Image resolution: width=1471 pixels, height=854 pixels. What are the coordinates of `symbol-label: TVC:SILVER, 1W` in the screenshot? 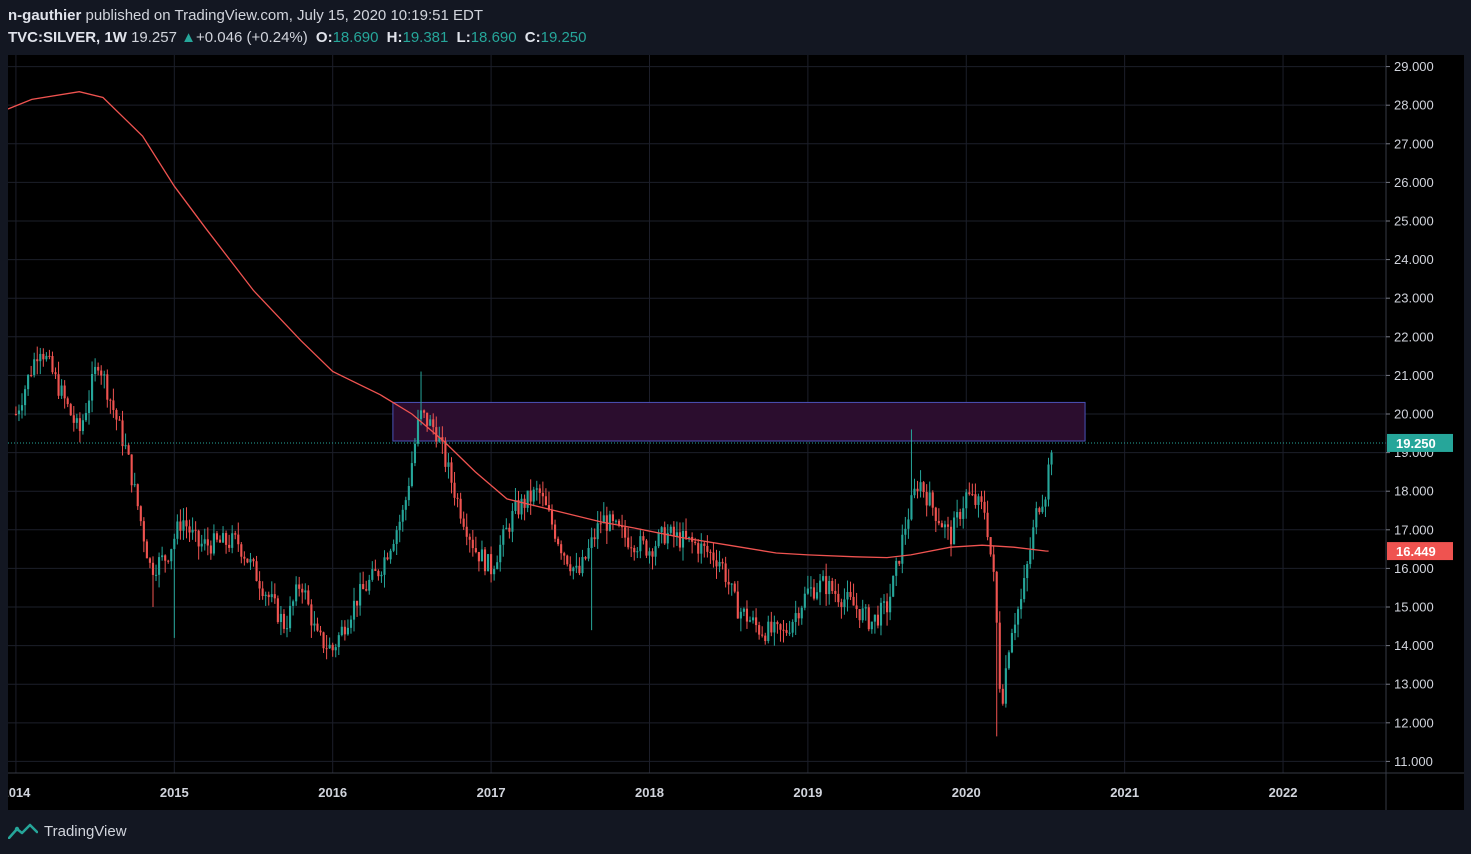 It's located at (67, 37).